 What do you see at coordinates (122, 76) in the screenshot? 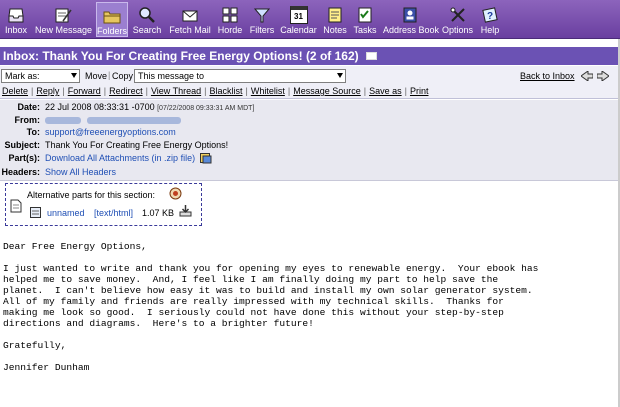
I see `copy-link: Copy` at bounding box center [122, 76].